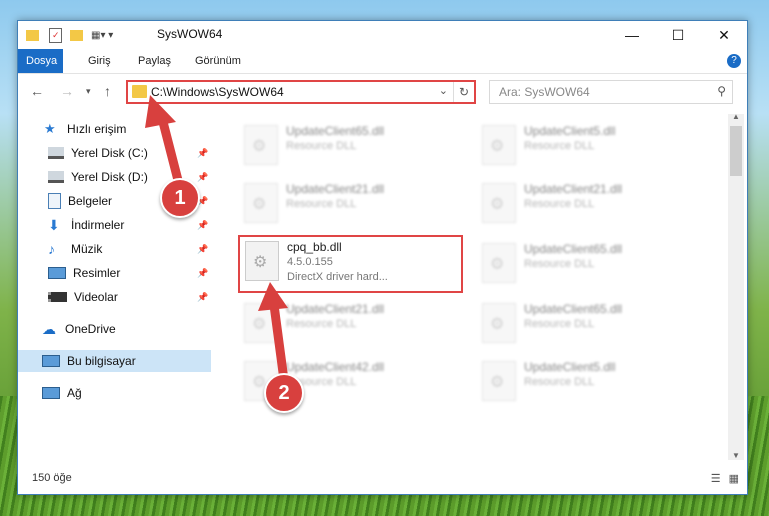 The image size is (769, 516). I want to click on file-name: UpdateClient42.dll, so click(335, 367).